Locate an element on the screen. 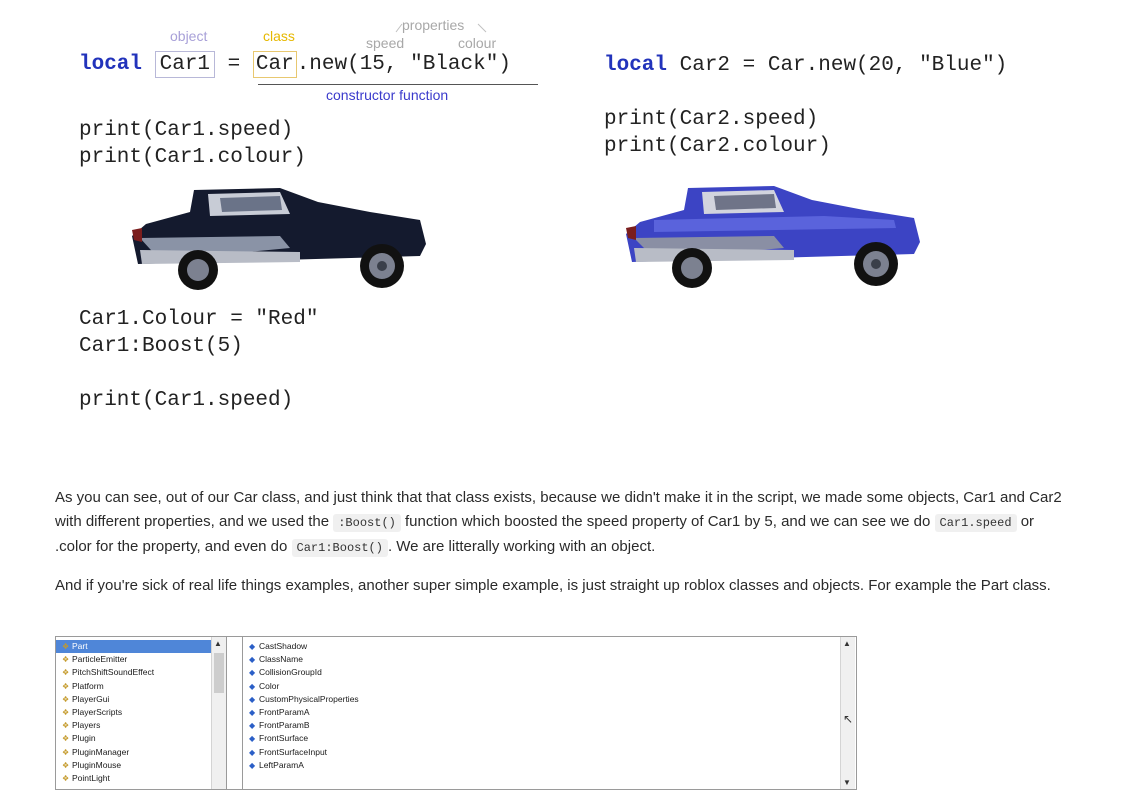 Image resolution: width=1127 pixels, height=802 pixels. properties-brace is located at coordinates (441, 28).